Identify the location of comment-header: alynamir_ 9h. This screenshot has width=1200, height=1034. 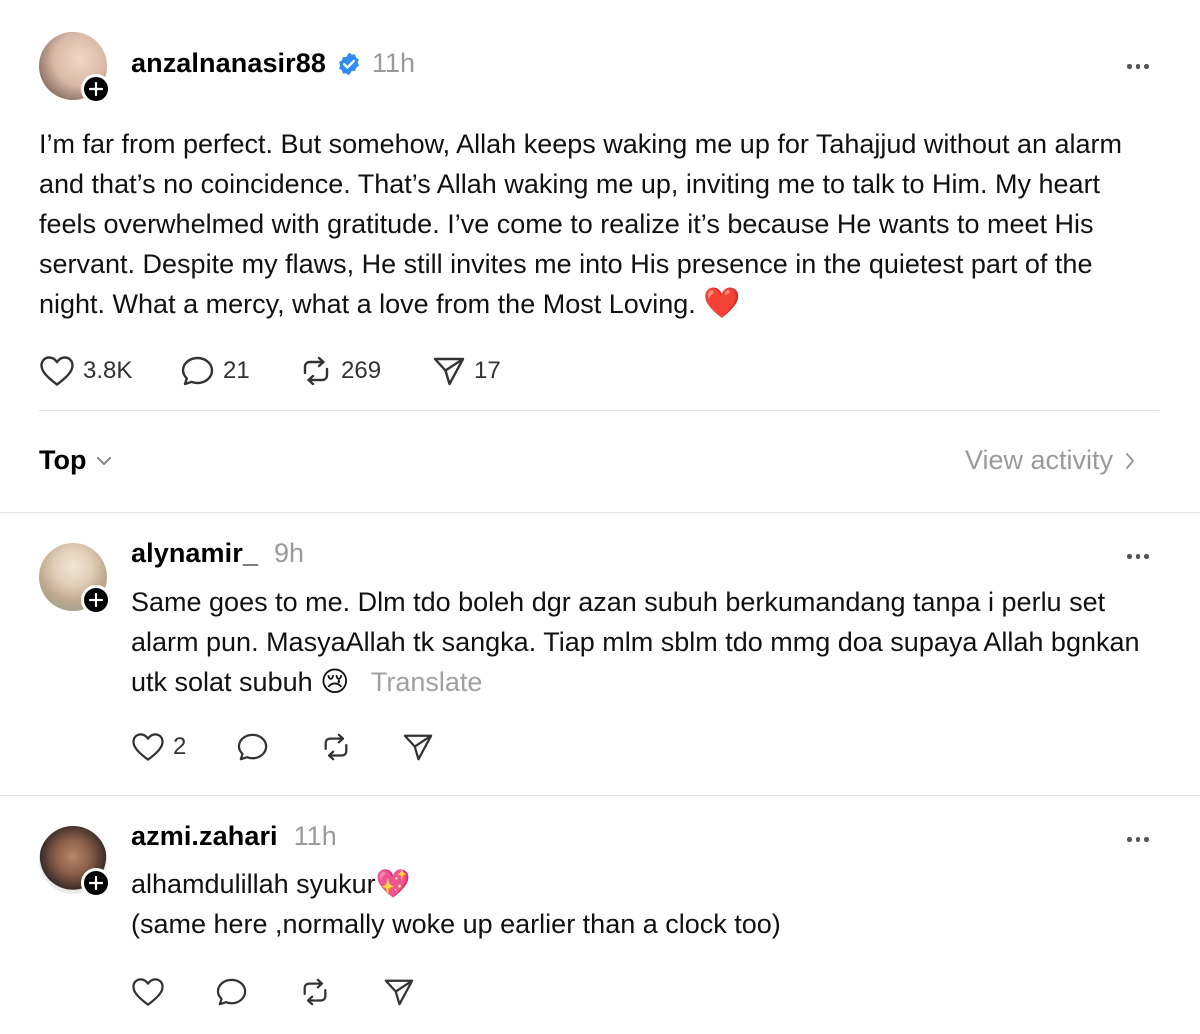
(217, 553).